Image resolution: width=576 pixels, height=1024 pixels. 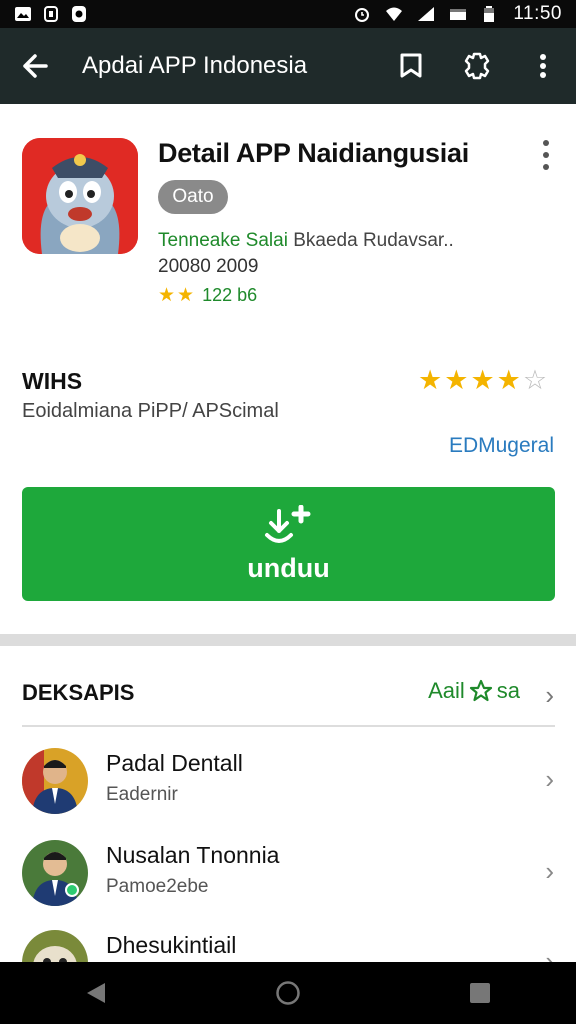 I want to click on list-item-sub: Eadernir, so click(x=142, y=794).